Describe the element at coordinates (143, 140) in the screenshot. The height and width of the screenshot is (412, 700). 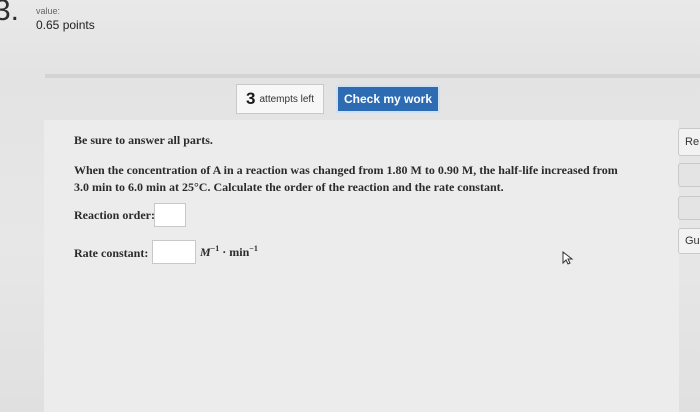
I see `instructions-text: Be sure to answer all parts.` at that location.